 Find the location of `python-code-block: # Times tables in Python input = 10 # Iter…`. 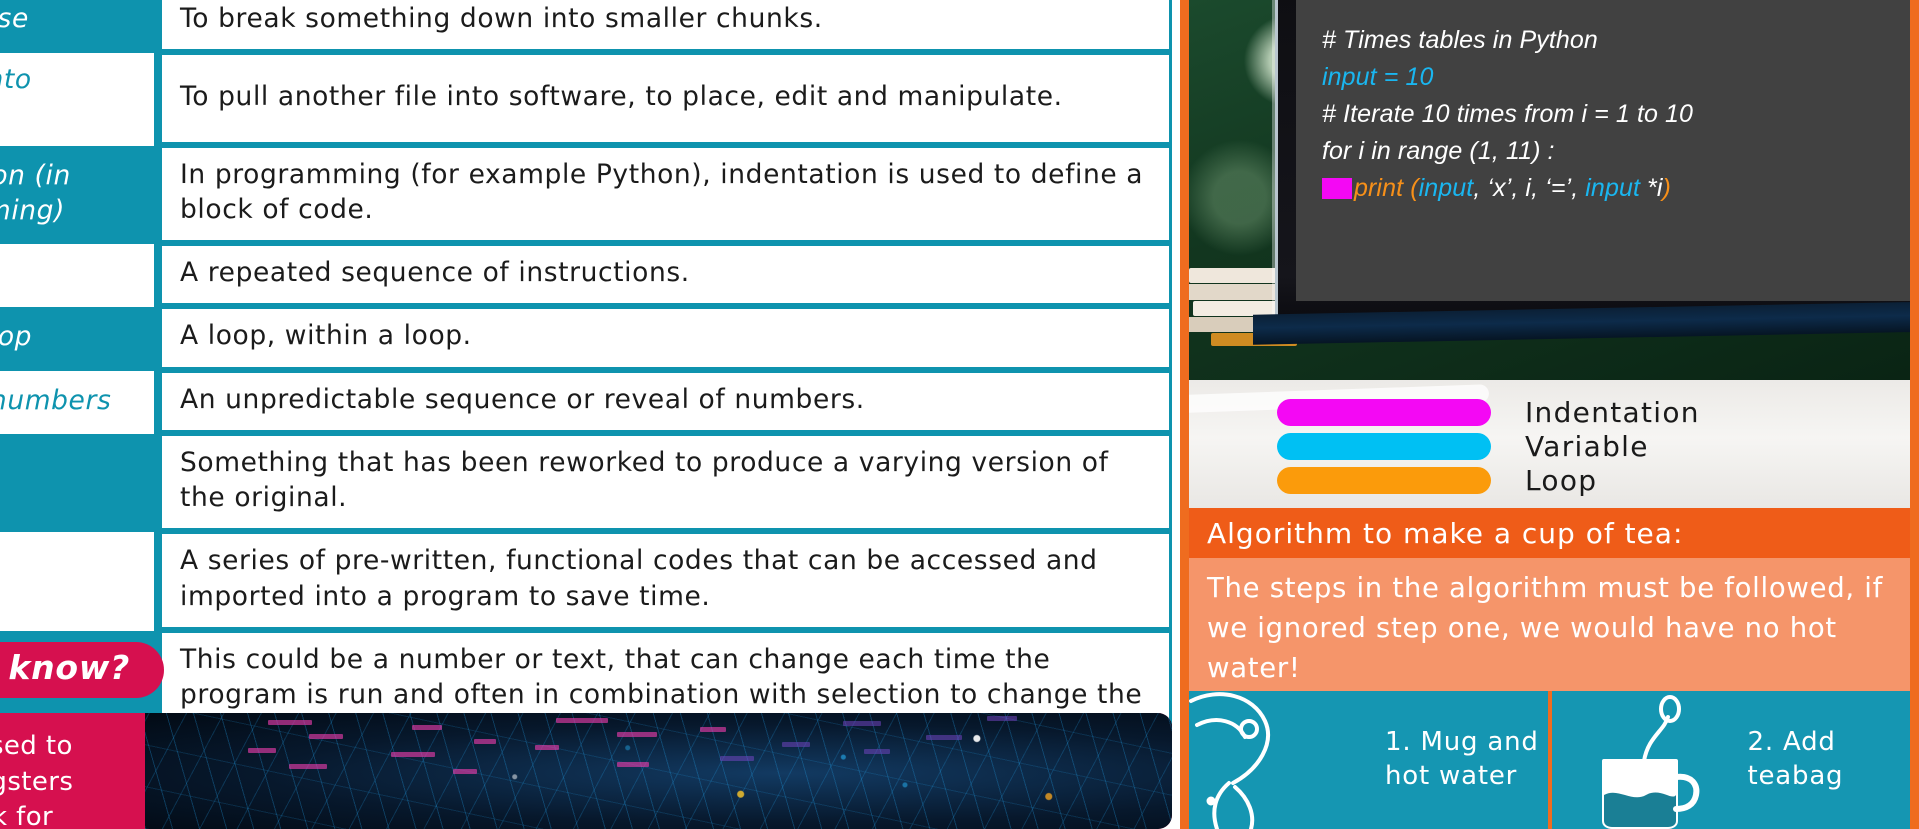

python-code-block: # Times tables in Python input = 10 # Iter… is located at coordinates (1616, 114).